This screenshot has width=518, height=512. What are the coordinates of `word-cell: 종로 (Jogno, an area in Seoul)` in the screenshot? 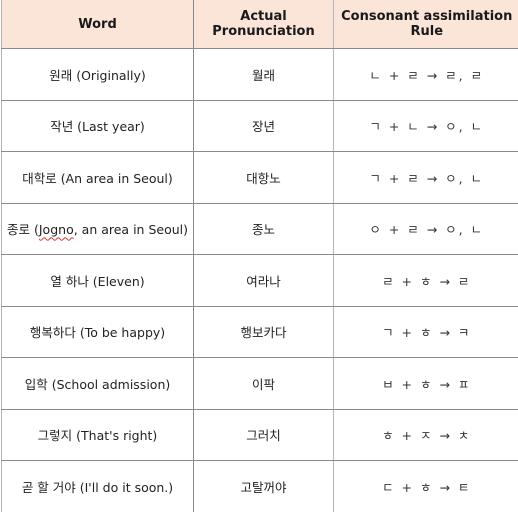 It's located at (97, 228).